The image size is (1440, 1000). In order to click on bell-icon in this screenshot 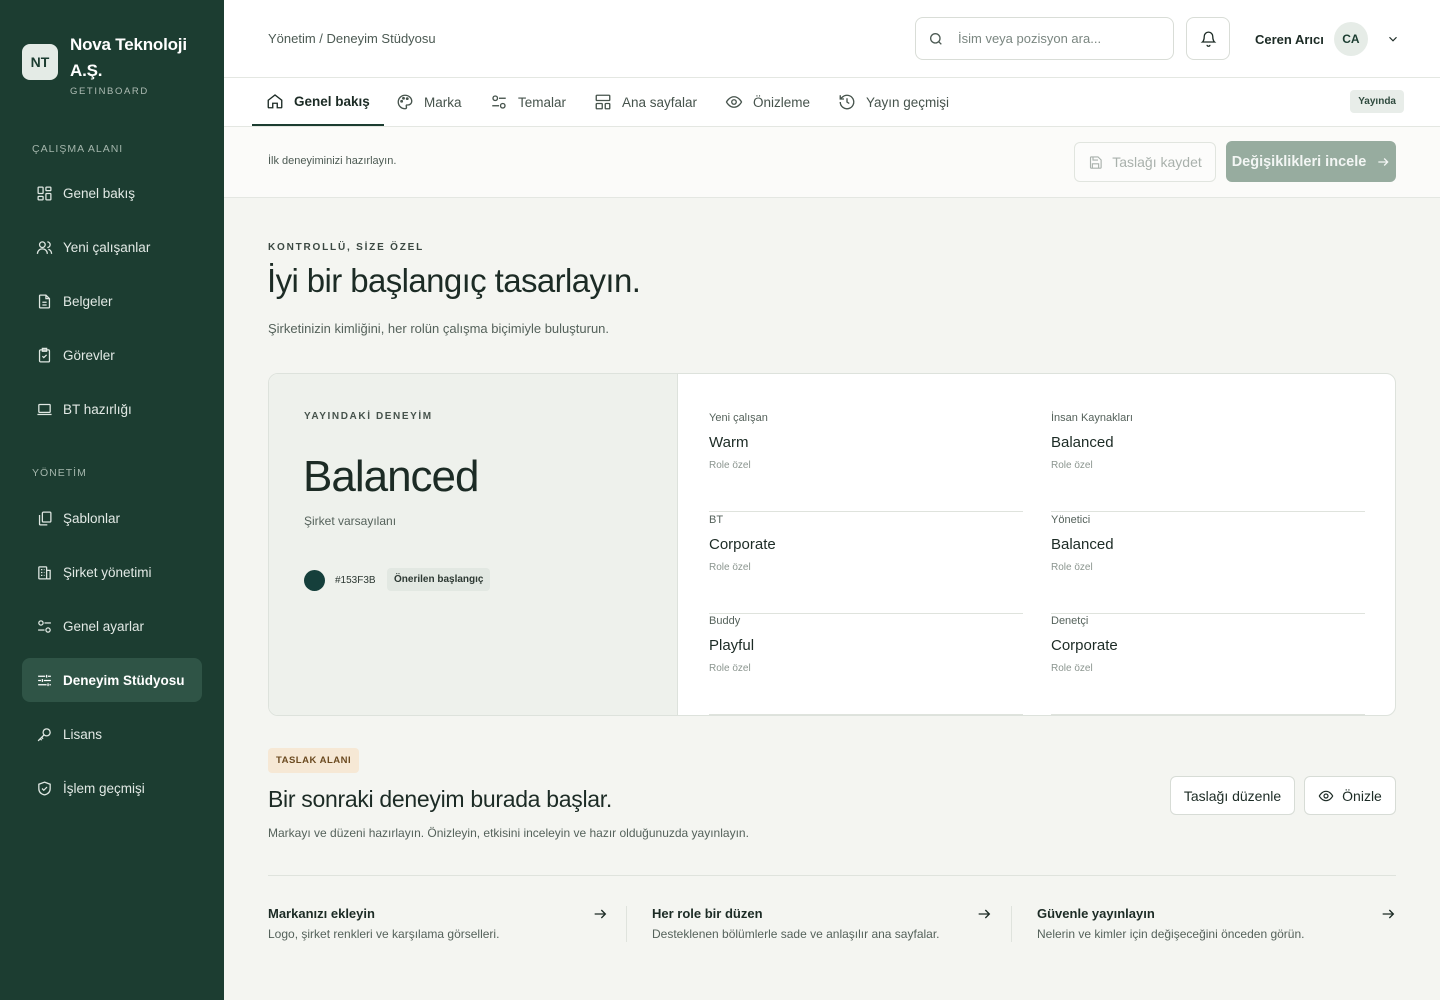, I will do `click(1208, 39)`.